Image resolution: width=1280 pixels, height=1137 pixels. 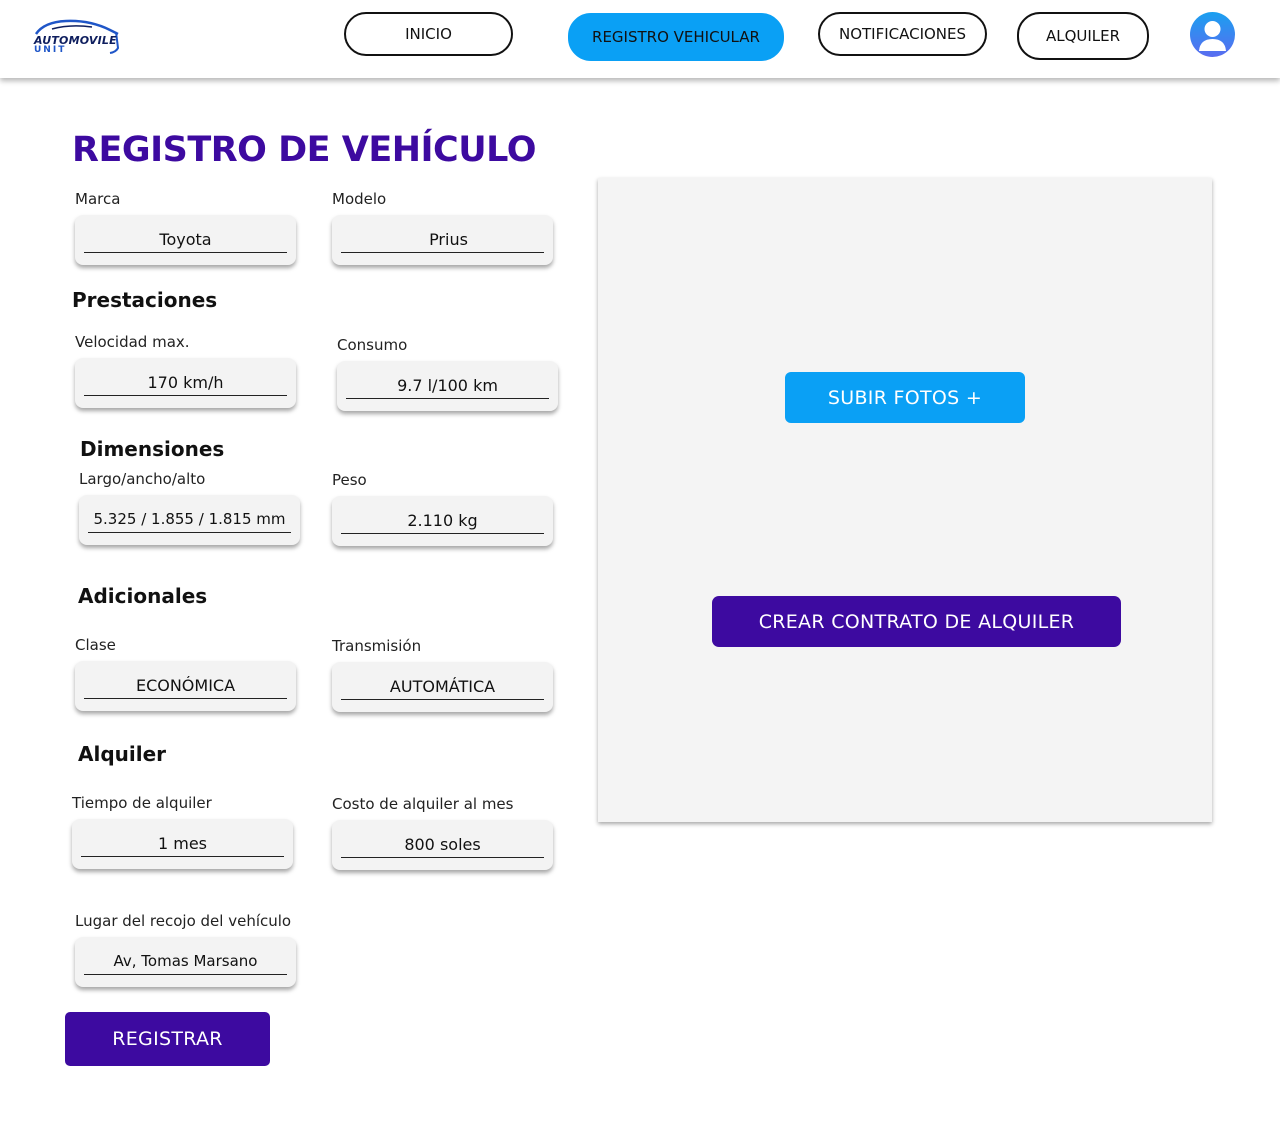 I want to click on clase-label: Clase, so click(x=95, y=645).